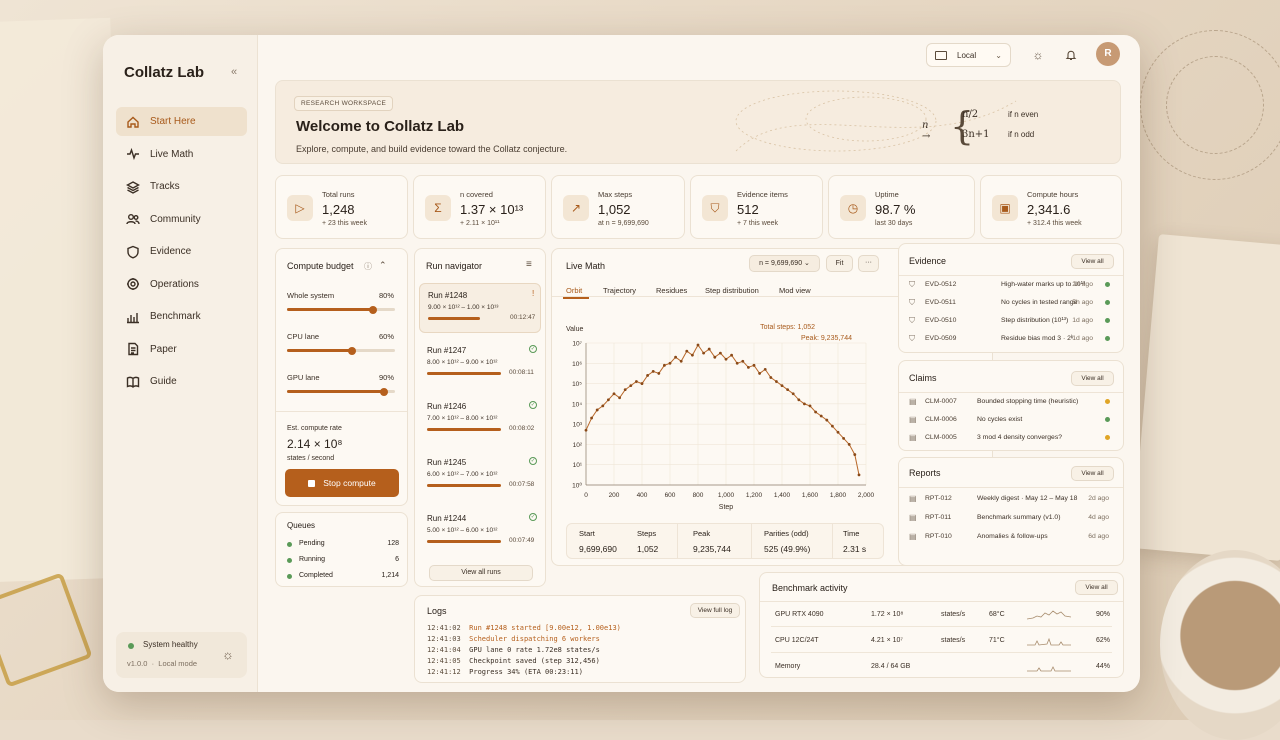 The image size is (1280, 740). What do you see at coordinates (181, 349) in the screenshot?
I see `sidebar-item-paper: Paper` at bounding box center [181, 349].